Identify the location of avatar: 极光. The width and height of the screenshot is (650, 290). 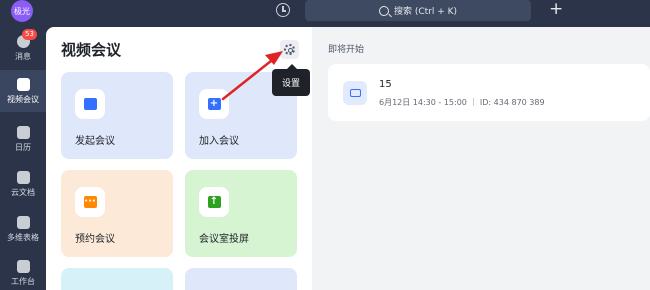
(22, 11).